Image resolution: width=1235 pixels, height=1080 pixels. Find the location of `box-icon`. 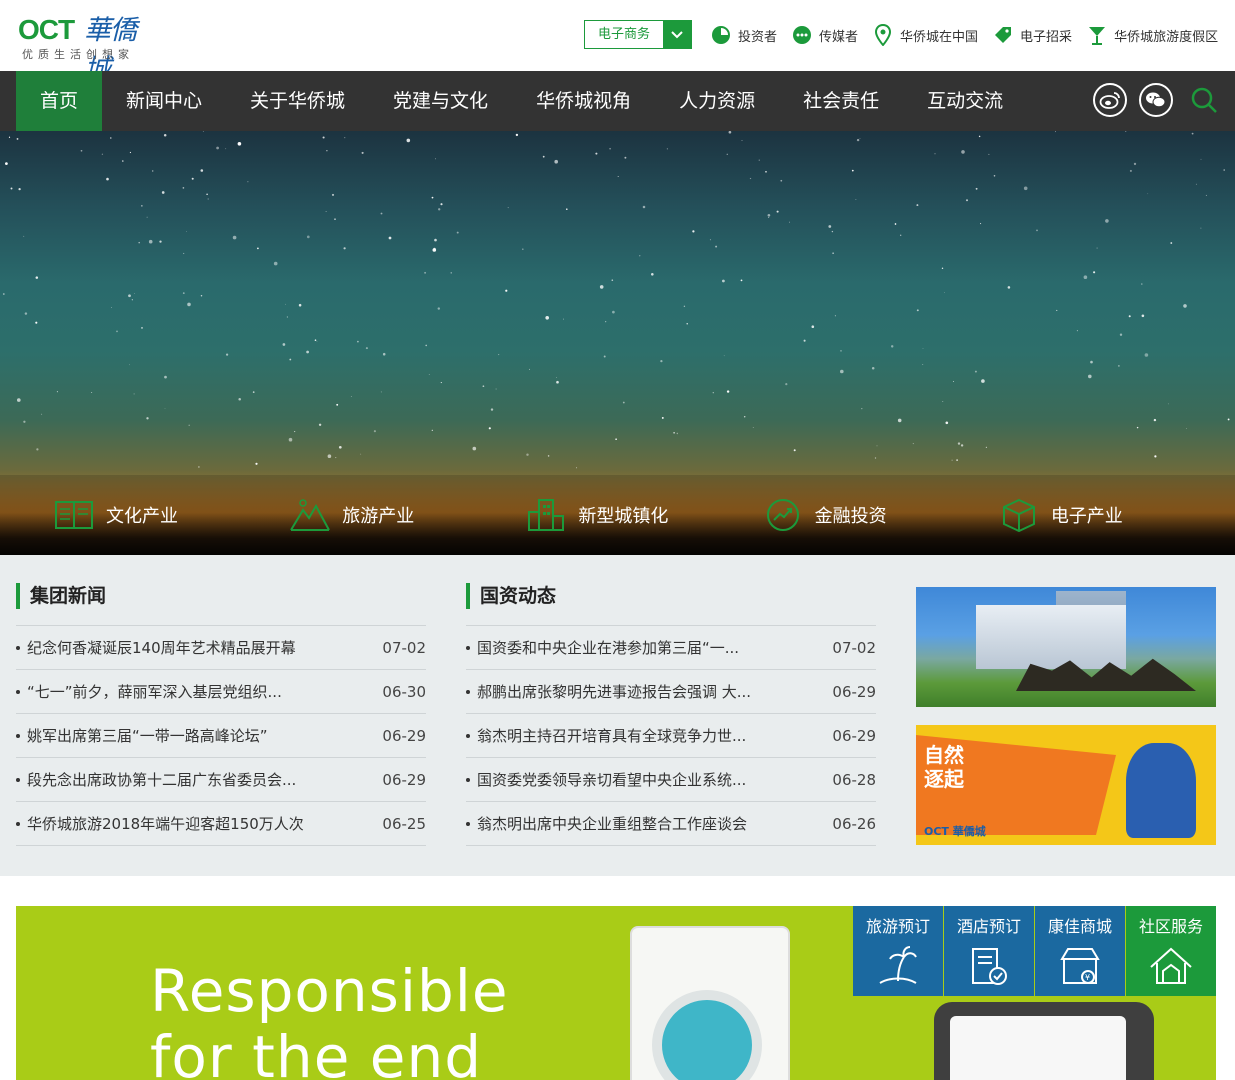

box-icon is located at coordinates (1019, 515).